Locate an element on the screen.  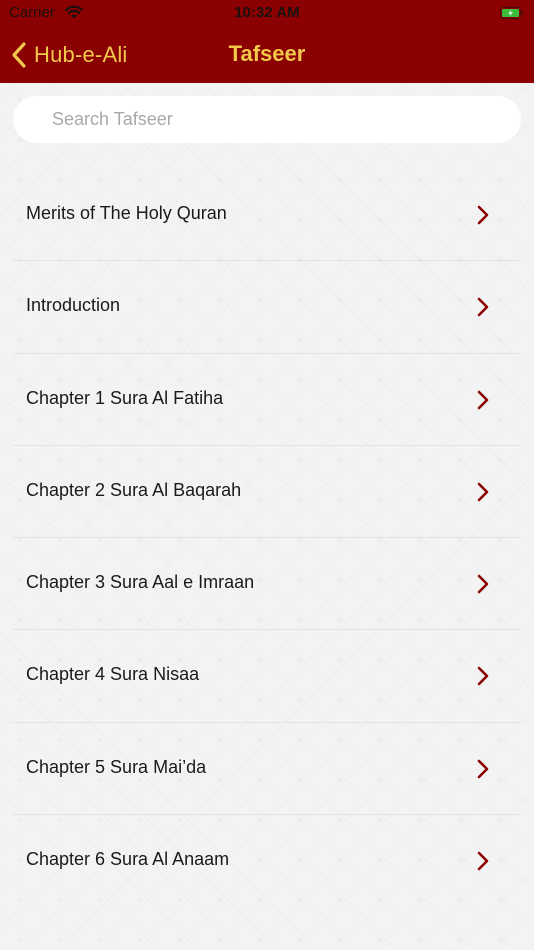
list-item: Merits of The Holy Quran is located at coordinates (267, 215).